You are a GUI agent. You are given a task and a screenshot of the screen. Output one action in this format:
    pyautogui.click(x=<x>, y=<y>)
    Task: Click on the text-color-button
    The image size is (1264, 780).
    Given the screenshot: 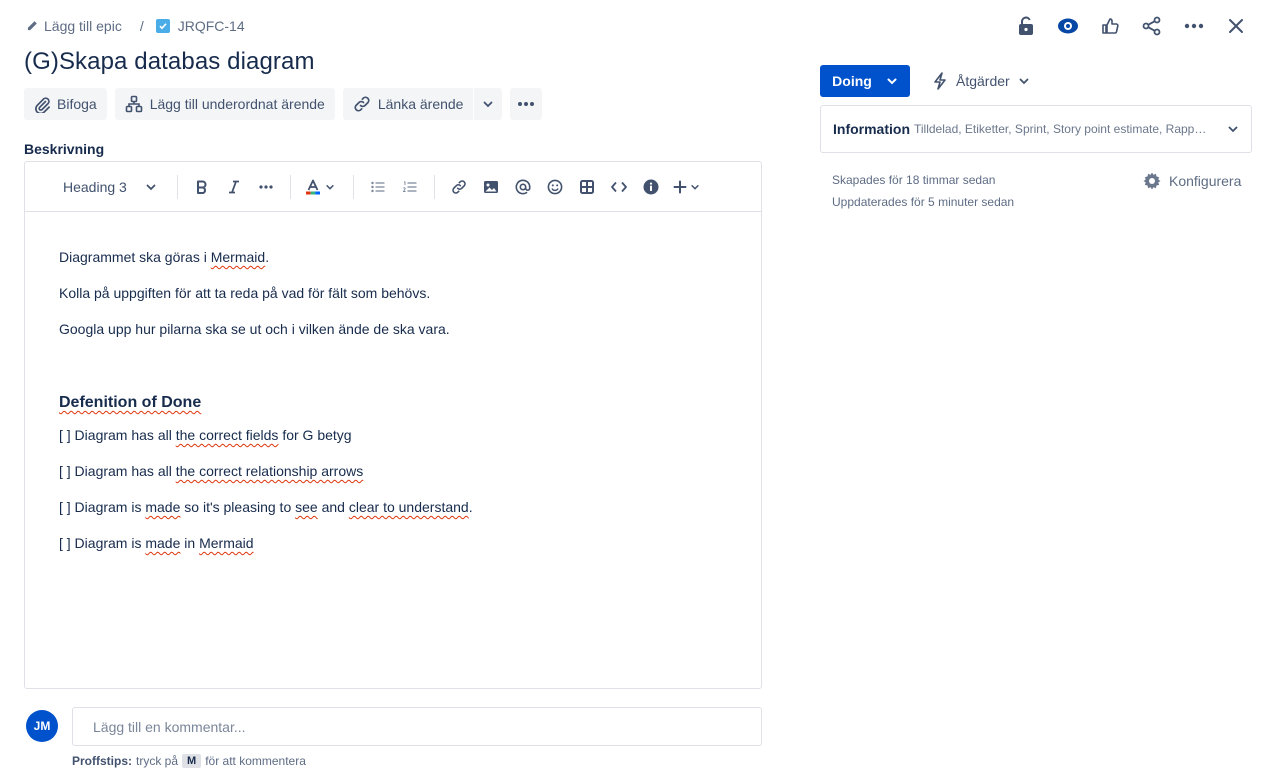 What is the action you would take?
    pyautogui.click(x=320, y=187)
    